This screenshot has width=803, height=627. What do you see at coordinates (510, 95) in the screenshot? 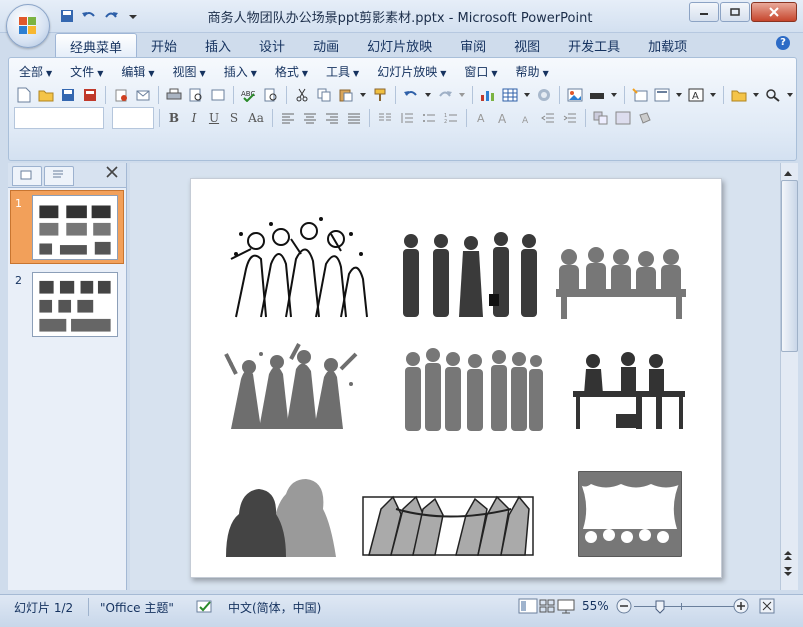
I see `table-icon` at bounding box center [510, 95].